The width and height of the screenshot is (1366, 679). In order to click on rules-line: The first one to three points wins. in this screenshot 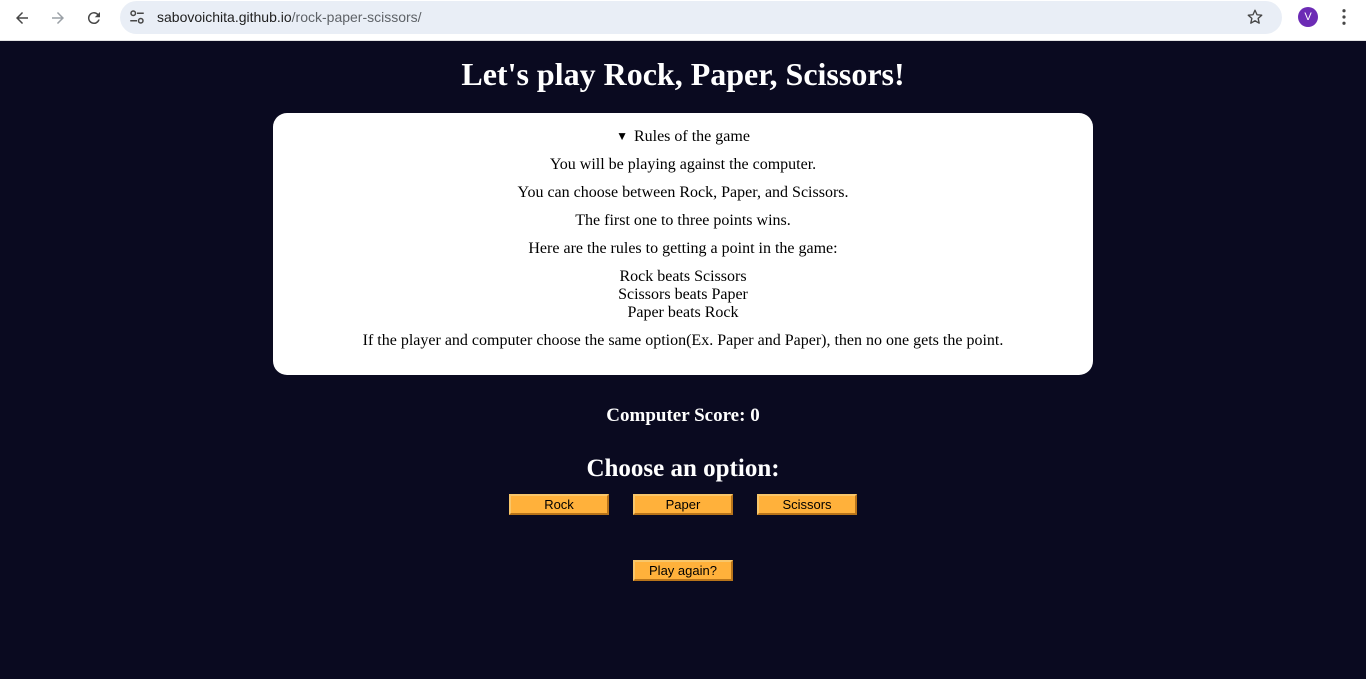, I will do `click(683, 220)`.